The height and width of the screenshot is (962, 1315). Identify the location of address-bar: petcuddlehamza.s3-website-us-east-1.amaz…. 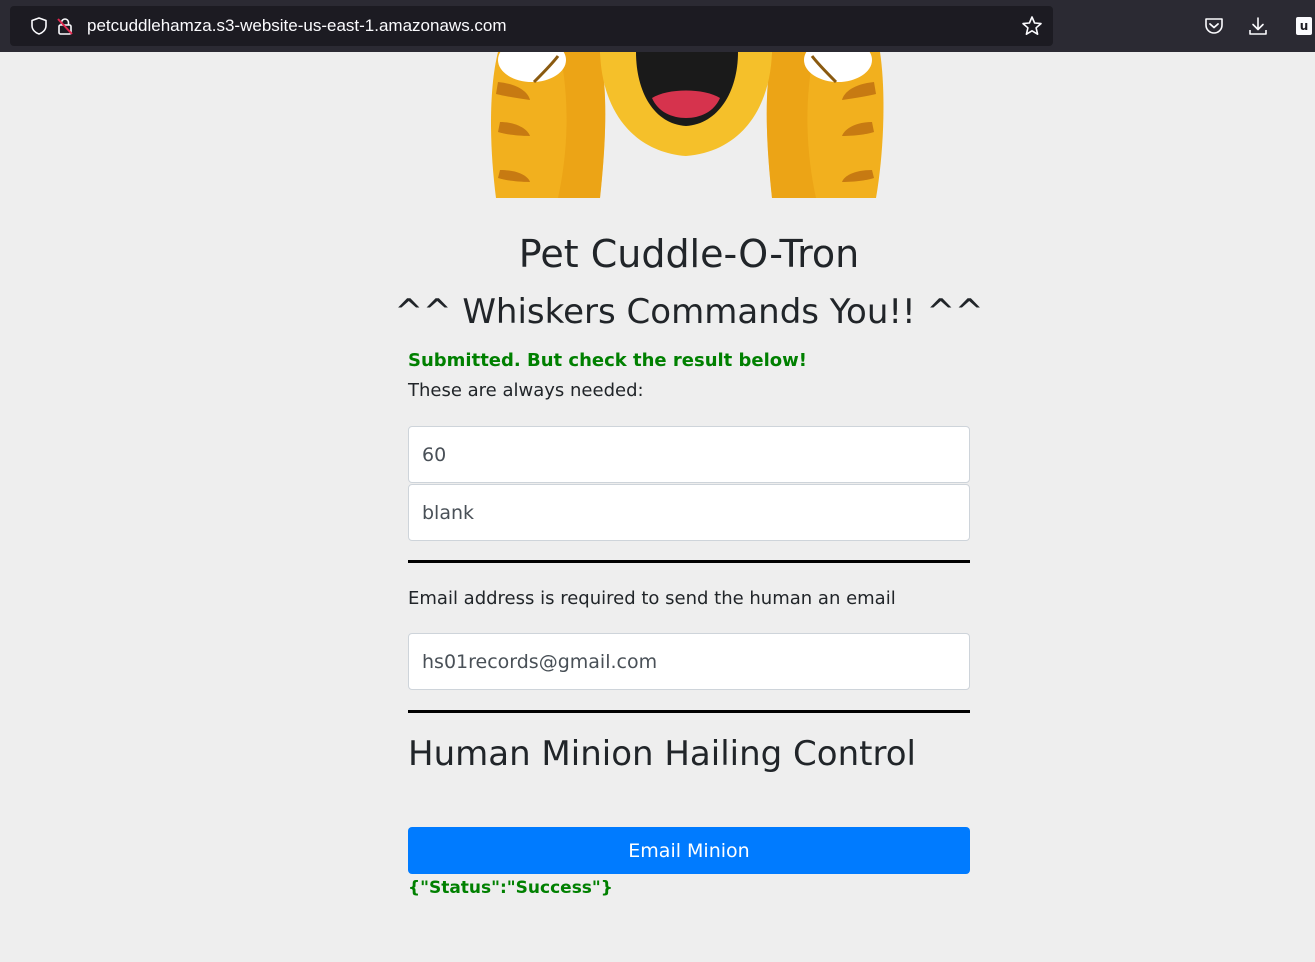
(531, 26).